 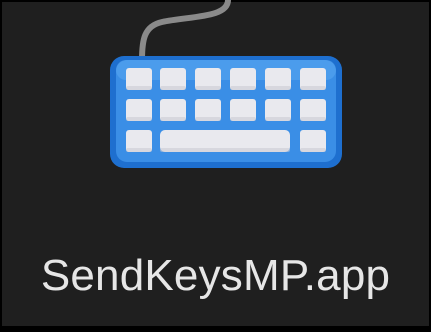 What do you see at coordinates (185, 31) in the screenshot?
I see `cable-icon` at bounding box center [185, 31].